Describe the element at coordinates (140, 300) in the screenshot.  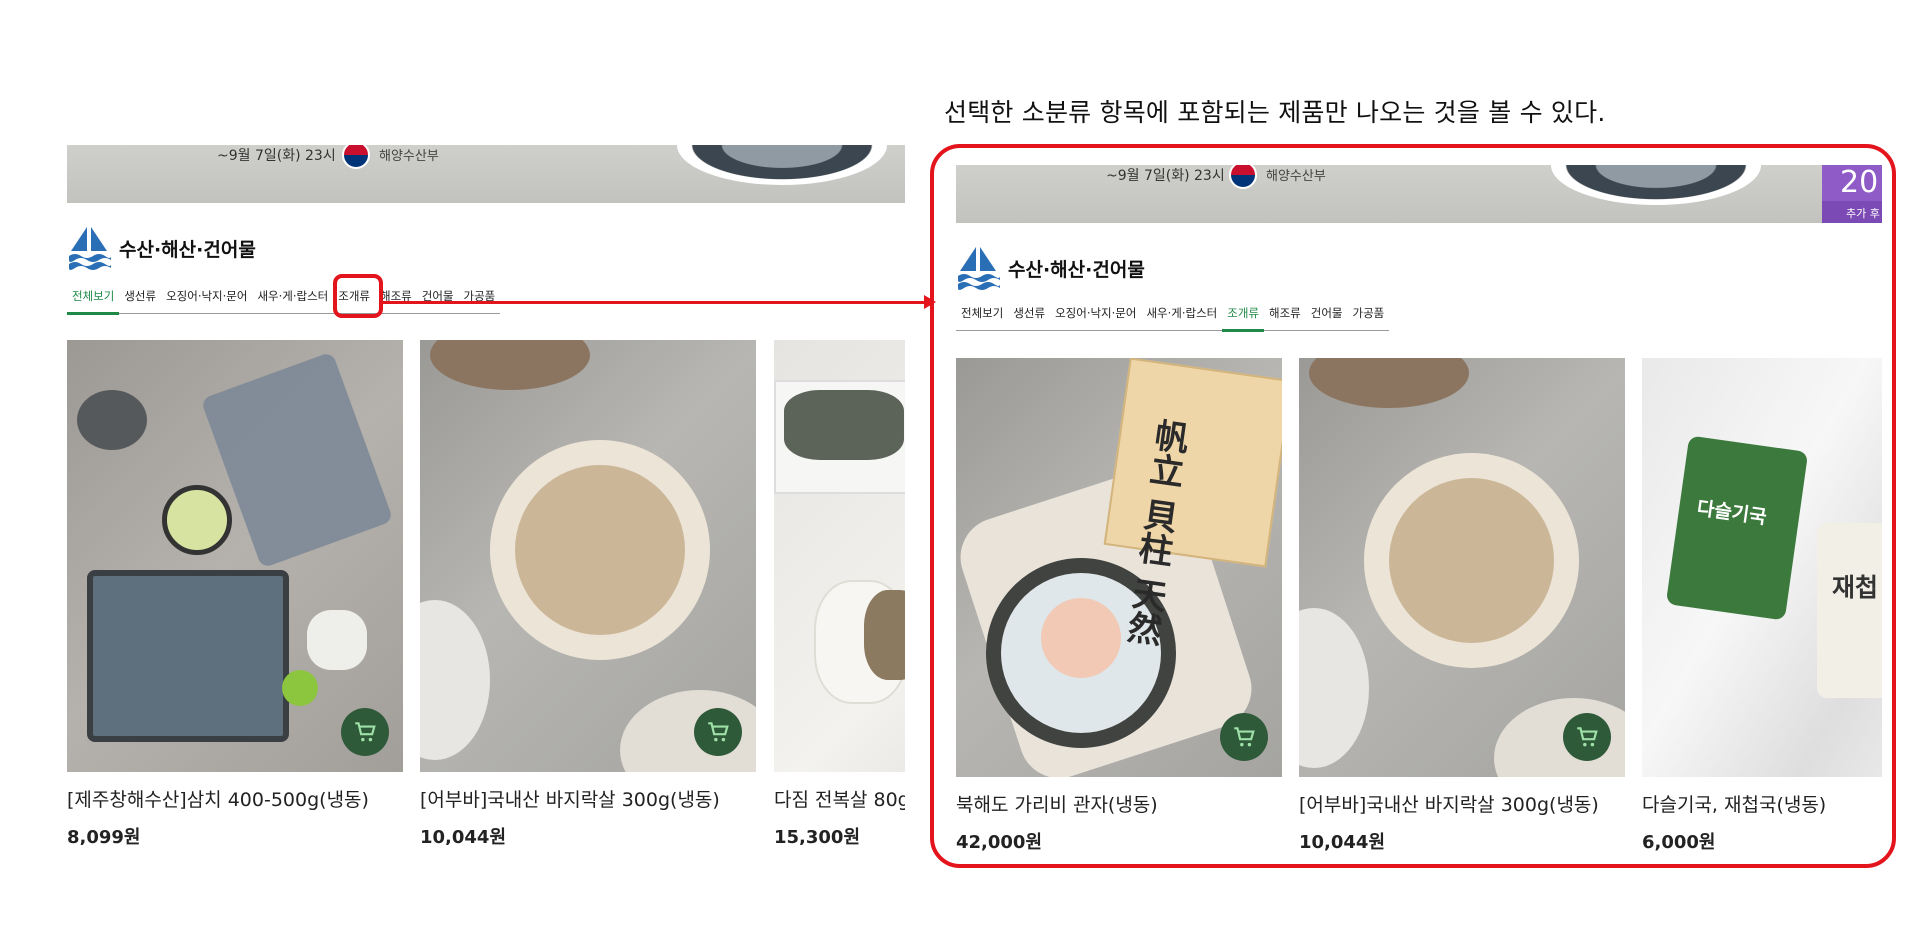
I see `tab-fish: 생선류` at that location.